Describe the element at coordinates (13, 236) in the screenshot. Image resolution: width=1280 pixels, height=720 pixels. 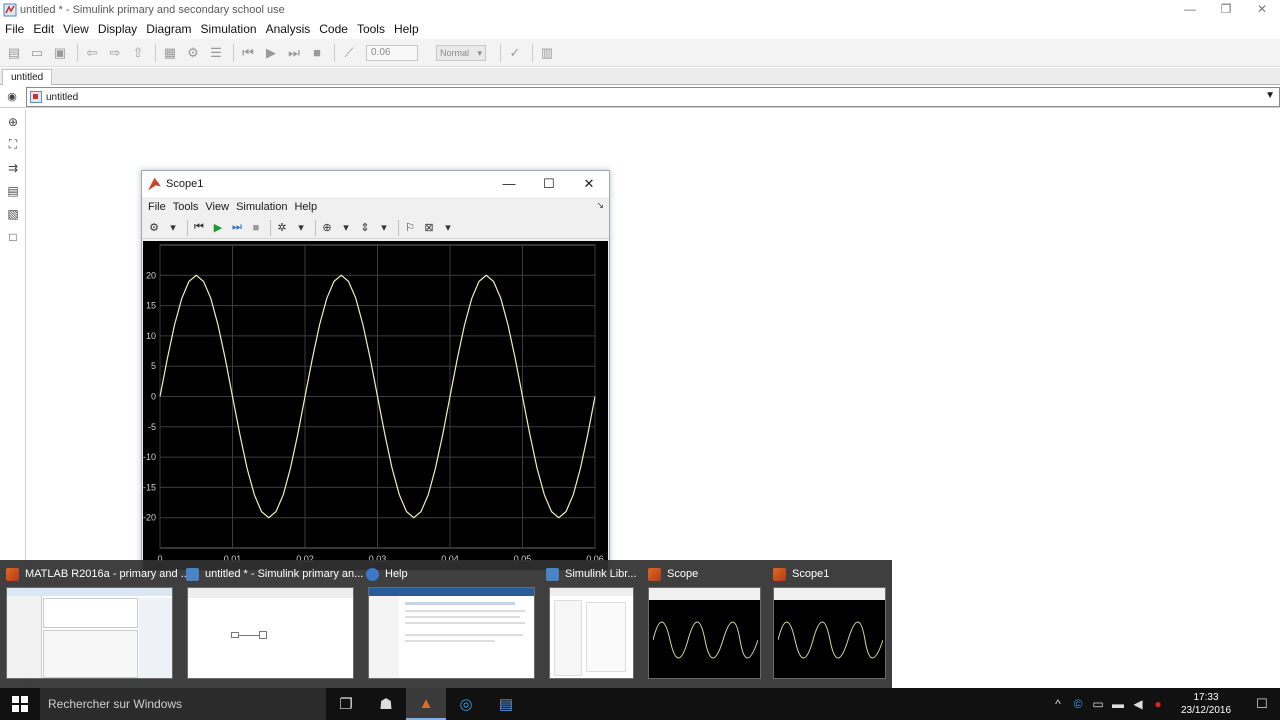
I see `area-icon: □` at that location.